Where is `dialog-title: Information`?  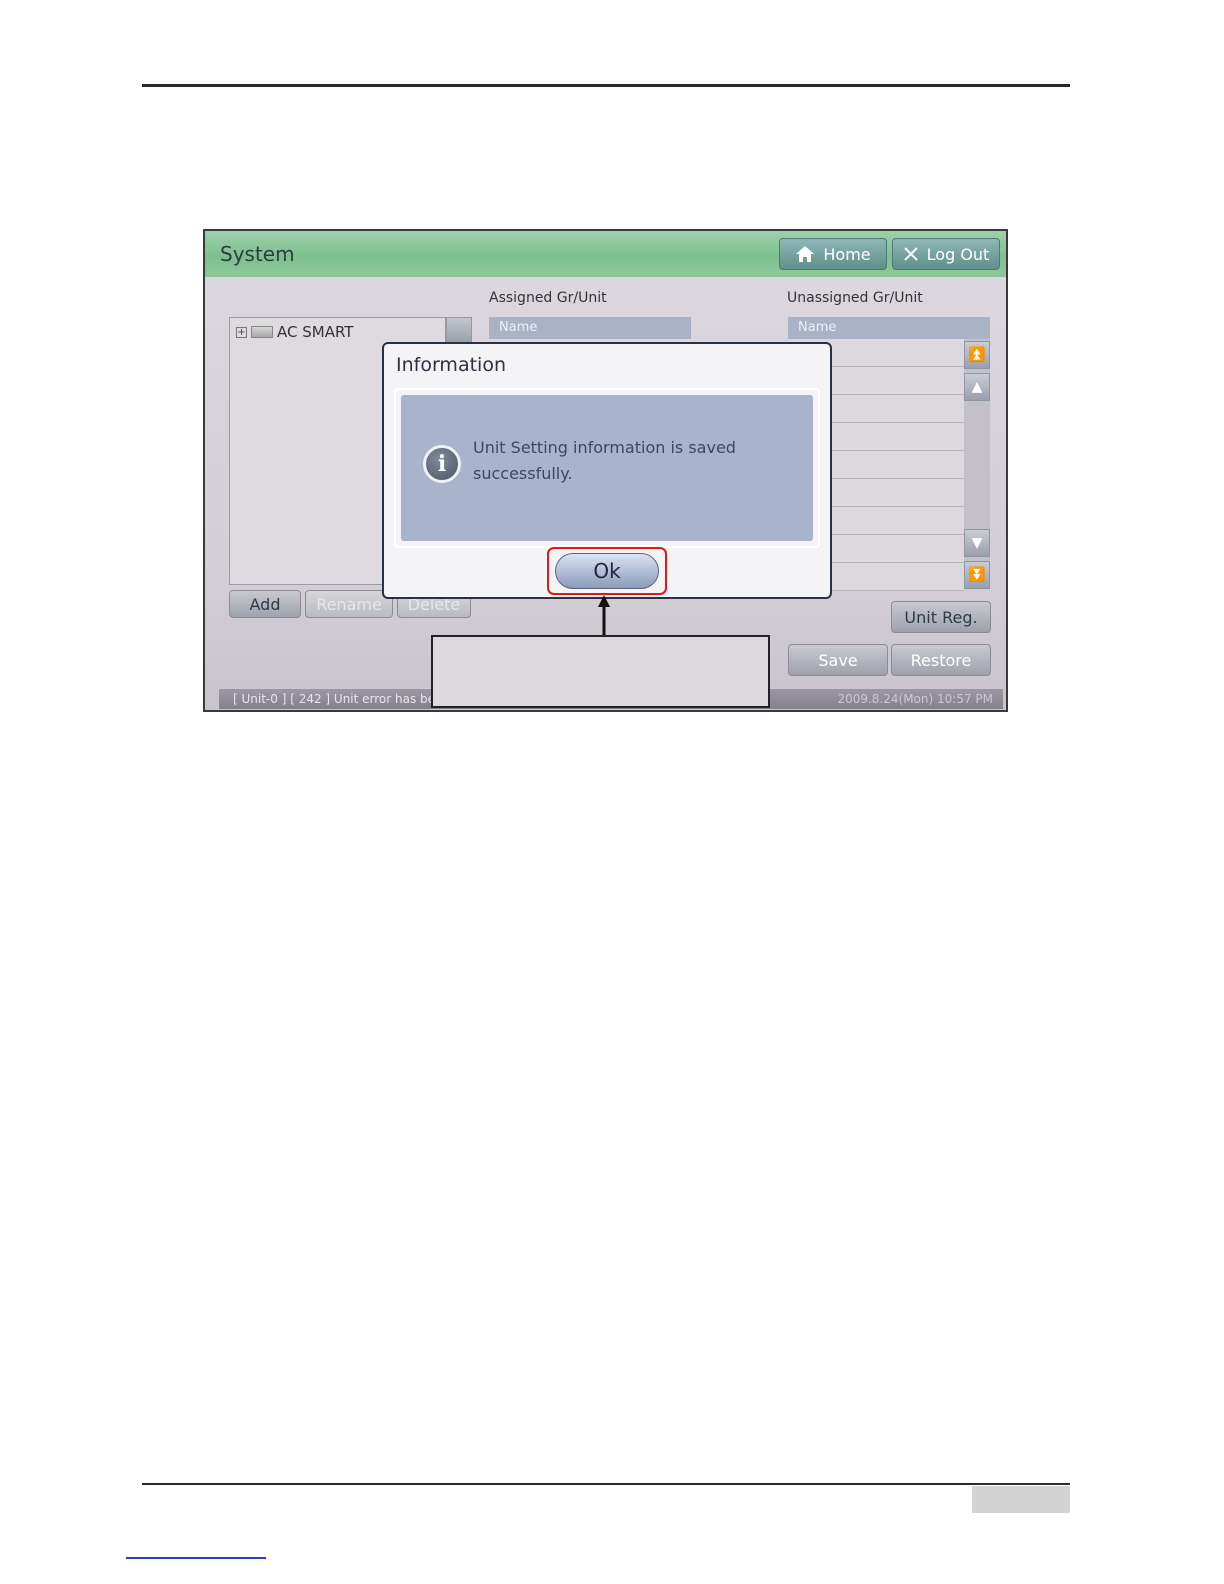 dialog-title: Information is located at coordinates (451, 365).